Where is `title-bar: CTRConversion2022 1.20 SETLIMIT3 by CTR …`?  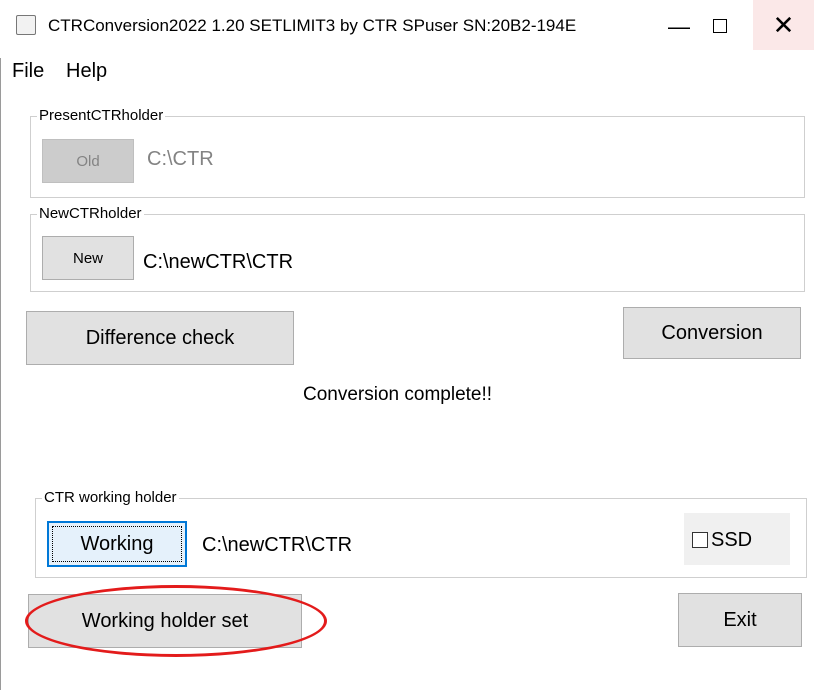
title-bar: CTRConversion2022 1.20 SETLIMIT3 by CTR … is located at coordinates (407, 29).